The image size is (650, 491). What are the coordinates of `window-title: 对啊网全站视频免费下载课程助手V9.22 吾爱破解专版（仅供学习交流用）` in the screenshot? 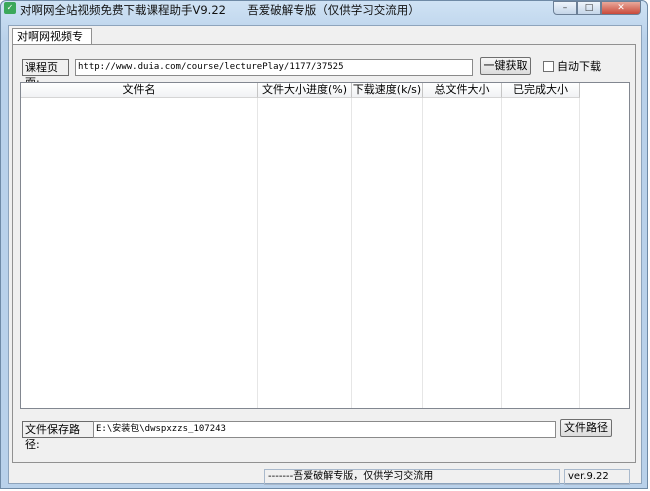 It's located at (220, 10).